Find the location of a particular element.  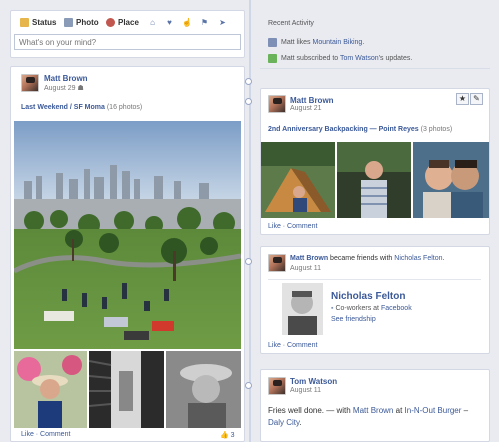

backpacking-photo-man is located at coordinates (374, 180).